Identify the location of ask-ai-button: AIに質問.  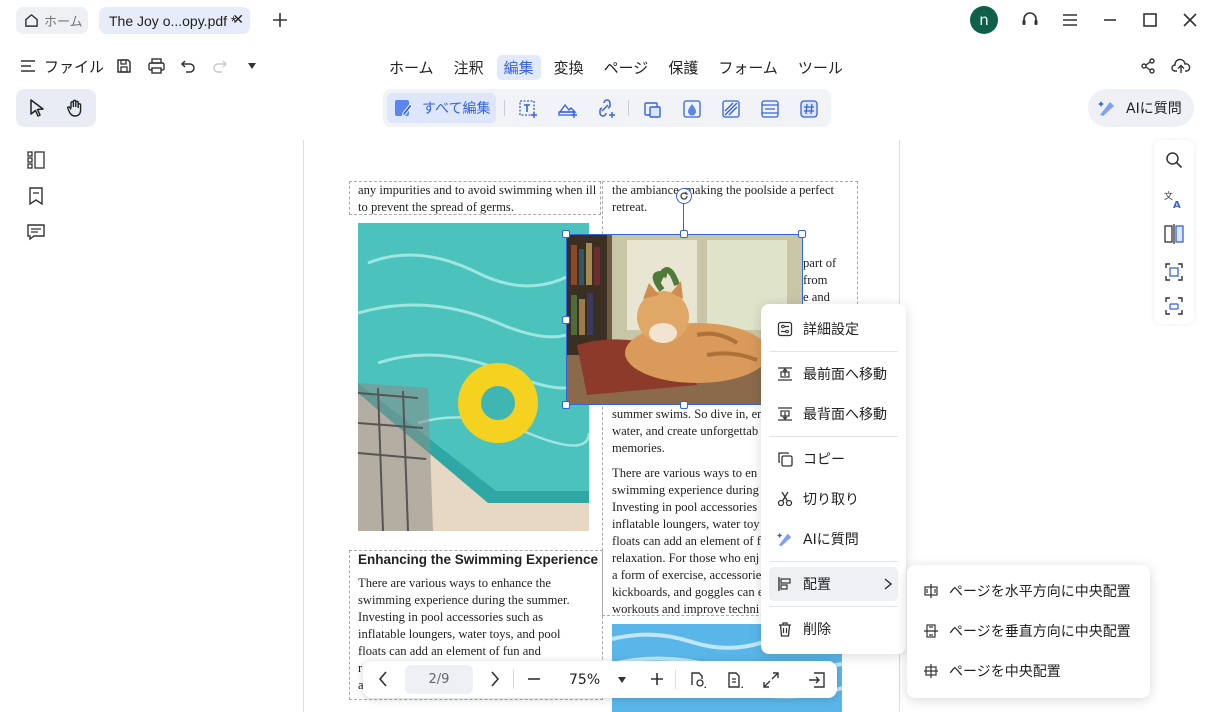
(1141, 108).